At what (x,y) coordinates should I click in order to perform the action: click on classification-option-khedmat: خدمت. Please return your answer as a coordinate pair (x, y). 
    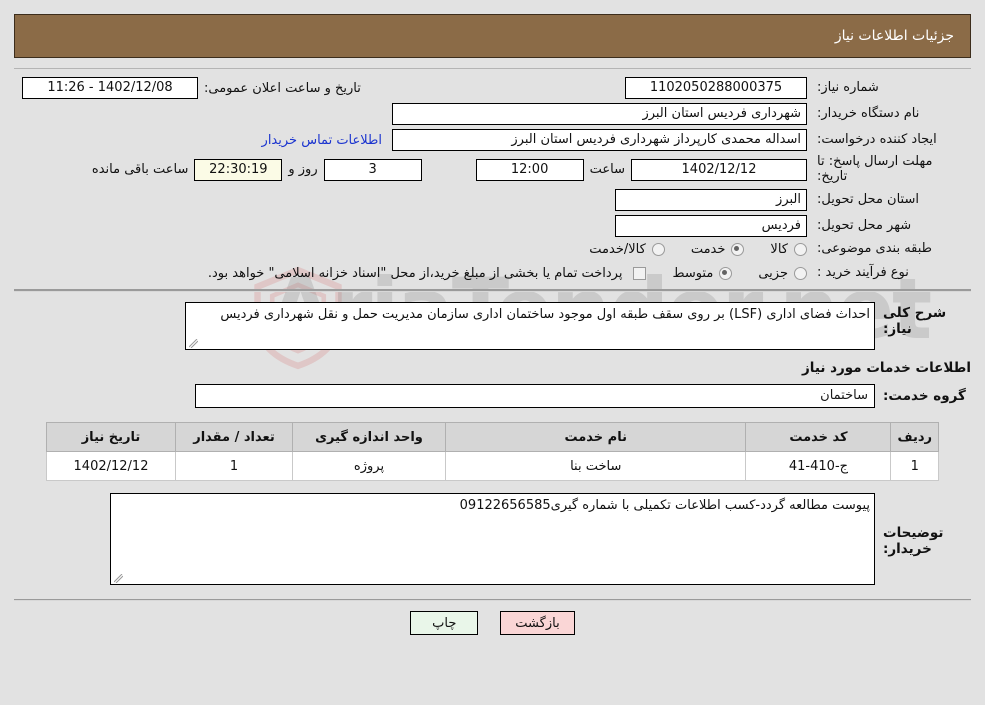
    Looking at the image, I should click on (718, 249).